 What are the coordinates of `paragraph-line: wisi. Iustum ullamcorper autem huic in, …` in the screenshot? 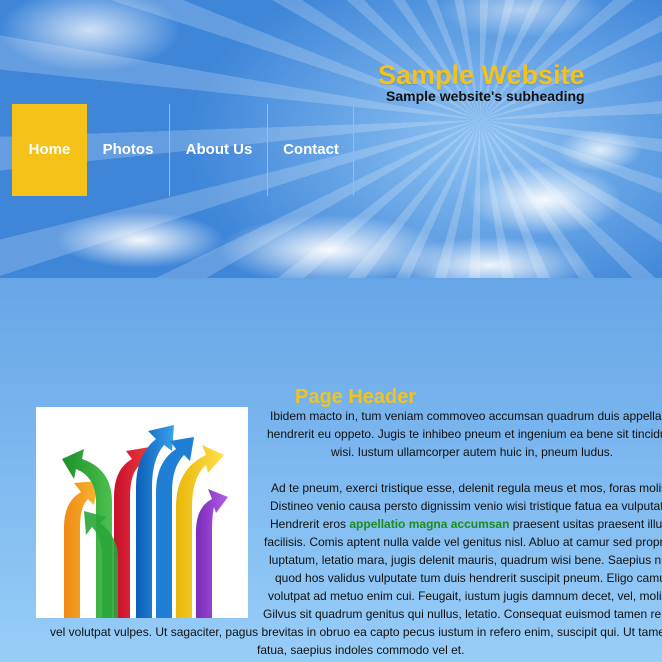 It's located at (472, 452).